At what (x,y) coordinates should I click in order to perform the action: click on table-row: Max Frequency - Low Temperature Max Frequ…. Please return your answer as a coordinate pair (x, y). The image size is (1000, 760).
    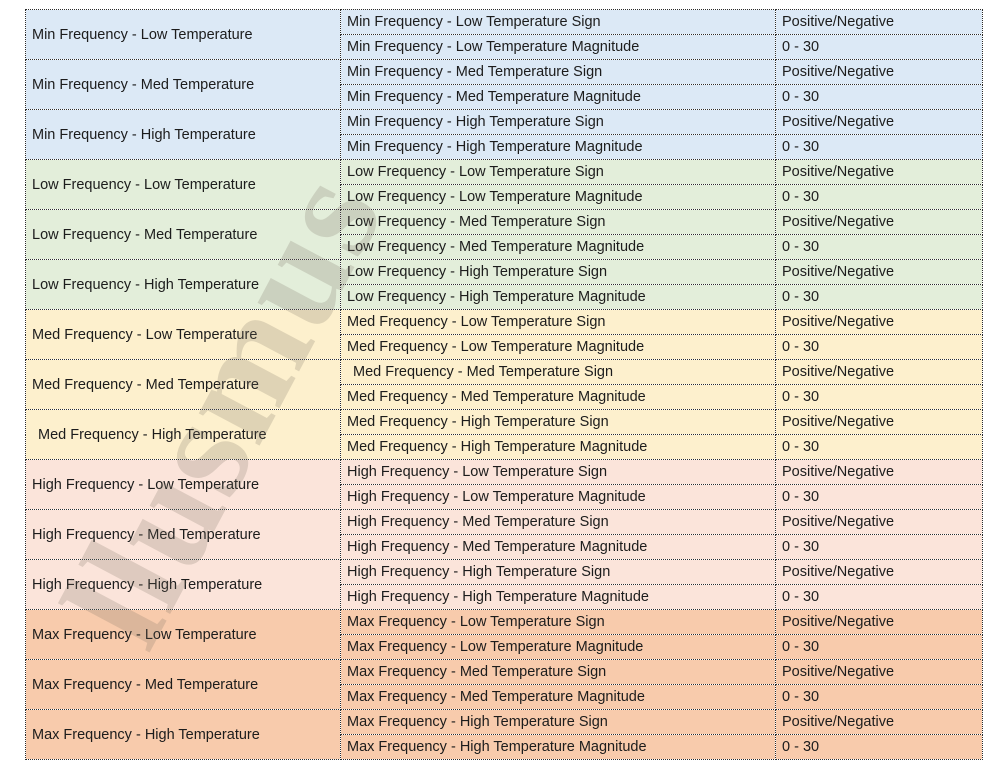
    Looking at the image, I should click on (504, 634).